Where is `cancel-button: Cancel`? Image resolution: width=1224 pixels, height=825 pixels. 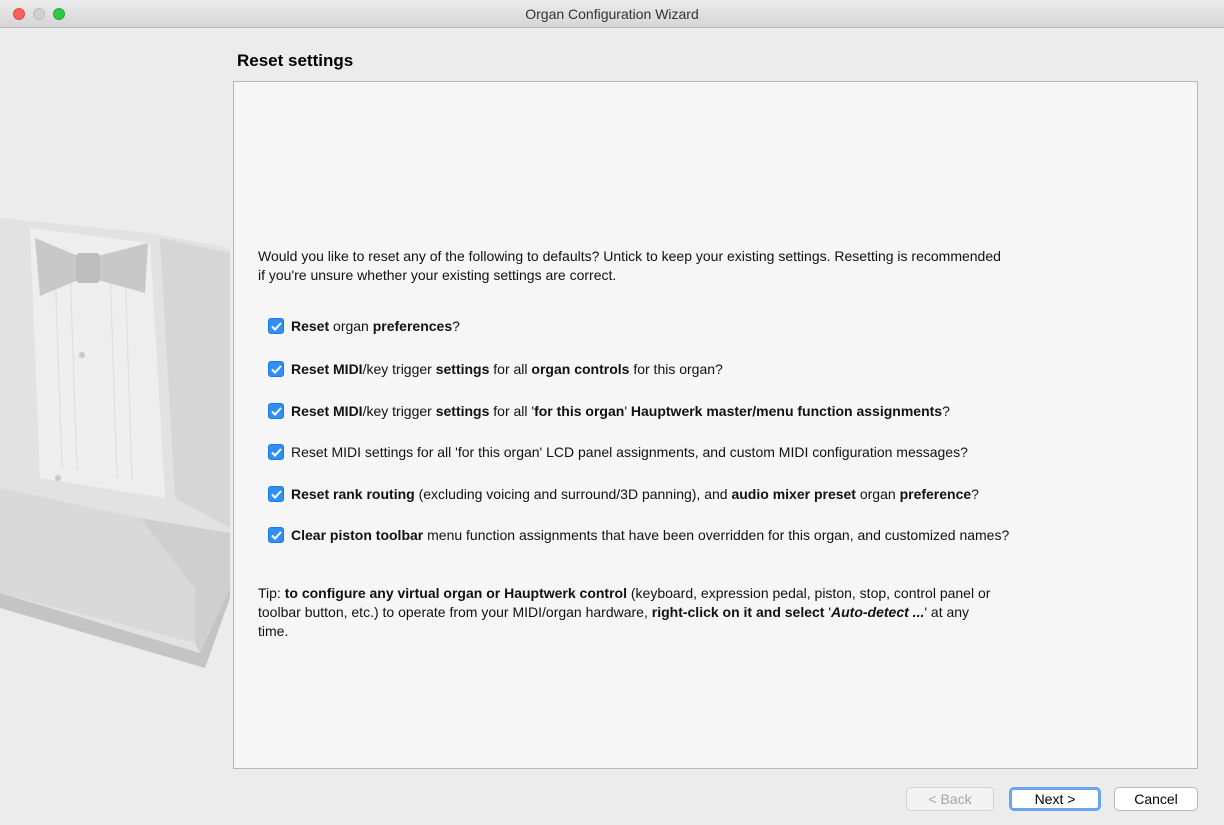 cancel-button: Cancel is located at coordinates (1156, 799).